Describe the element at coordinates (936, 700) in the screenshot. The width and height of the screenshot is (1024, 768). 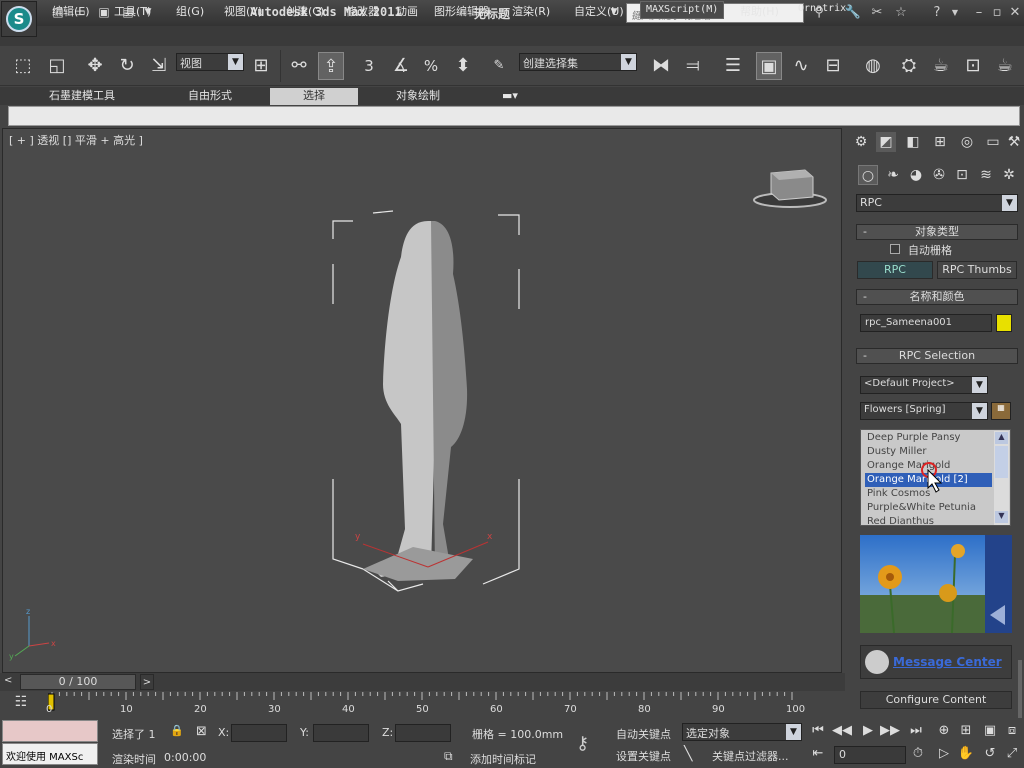
I see `configure-content-button: Configure Content` at that location.